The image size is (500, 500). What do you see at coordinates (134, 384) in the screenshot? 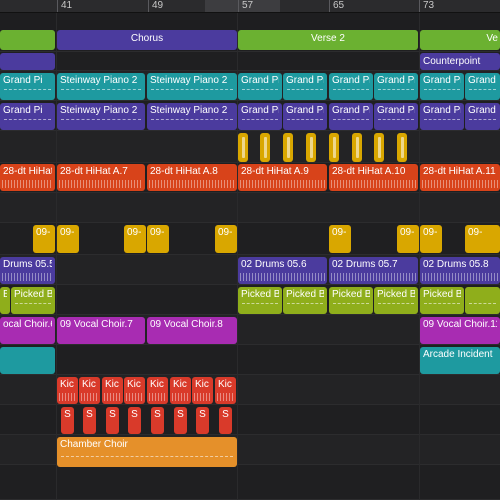
I see `region-label: Kic` at bounding box center [134, 384].